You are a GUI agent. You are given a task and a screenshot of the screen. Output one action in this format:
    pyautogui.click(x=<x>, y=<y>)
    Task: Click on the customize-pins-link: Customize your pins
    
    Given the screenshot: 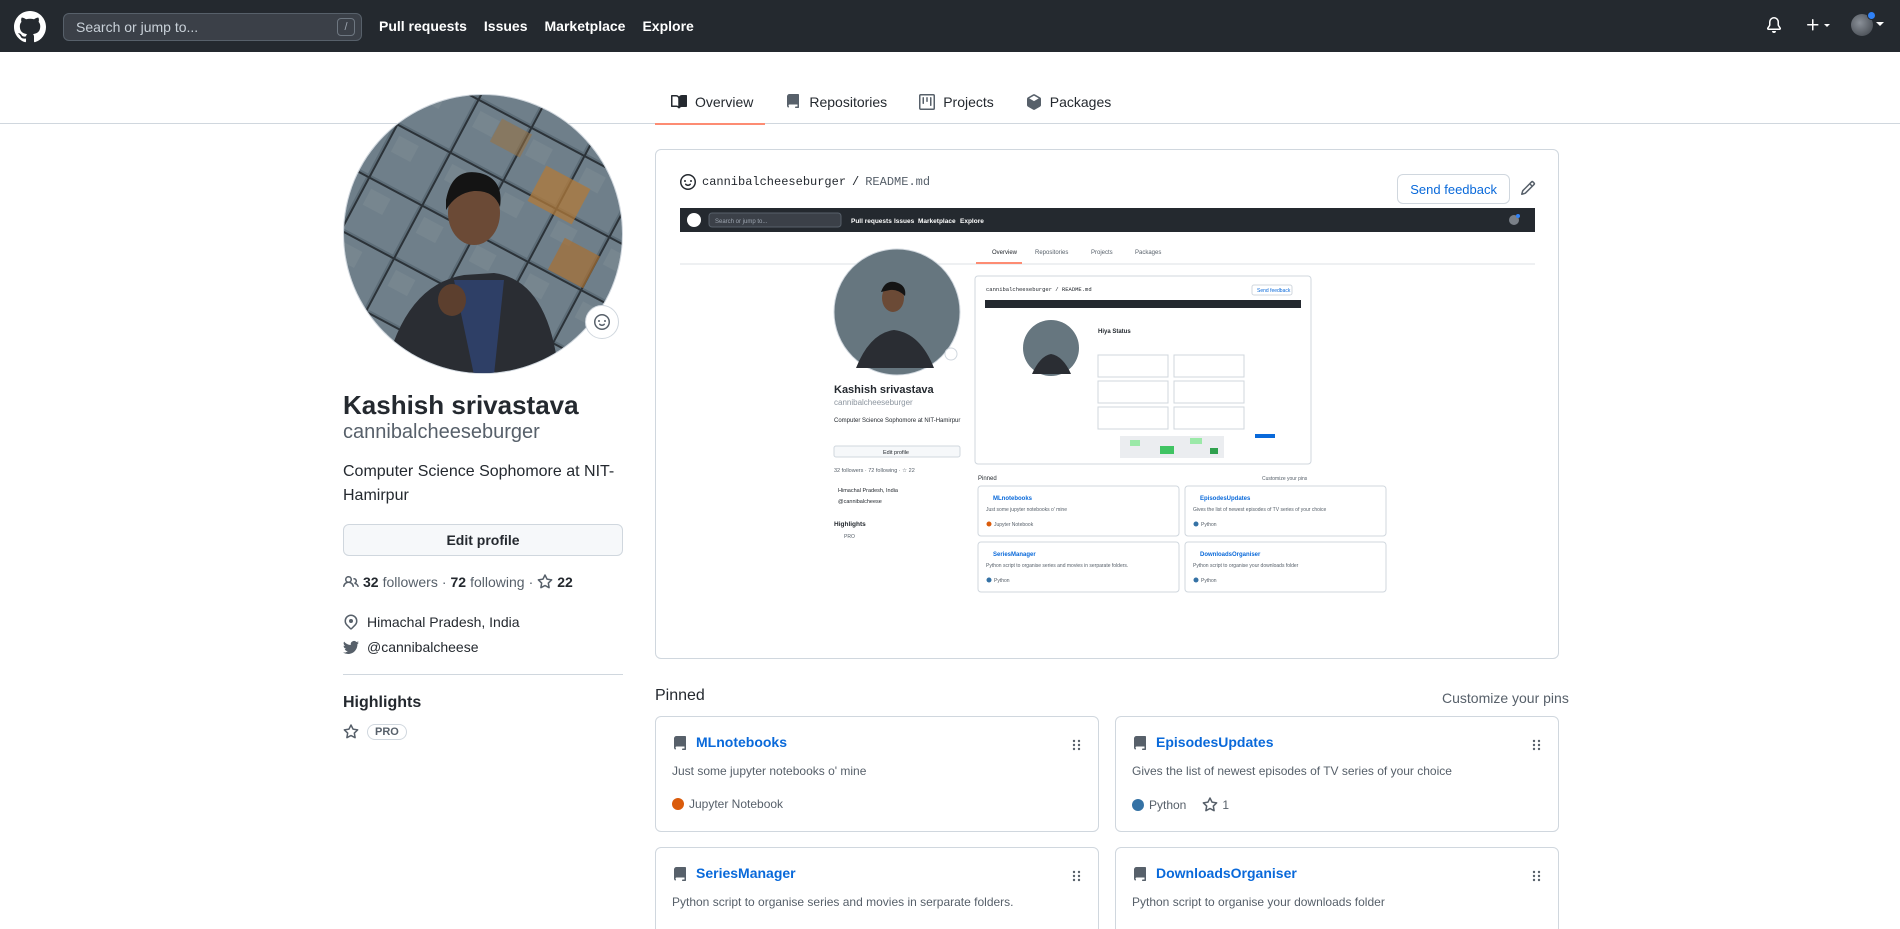 What is the action you would take?
    pyautogui.click(x=1505, y=698)
    